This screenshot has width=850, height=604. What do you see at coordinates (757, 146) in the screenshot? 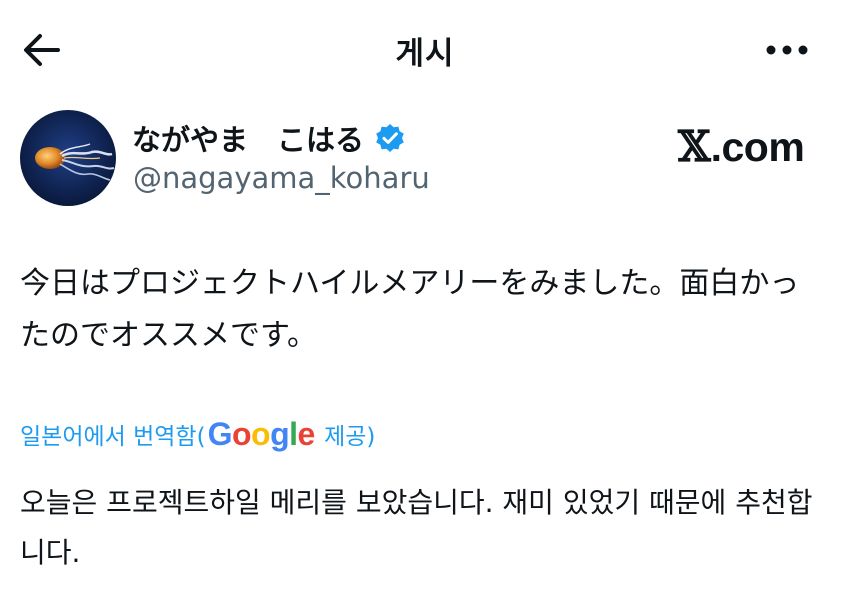
I see `brand-domain: .com` at bounding box center [757, 146].